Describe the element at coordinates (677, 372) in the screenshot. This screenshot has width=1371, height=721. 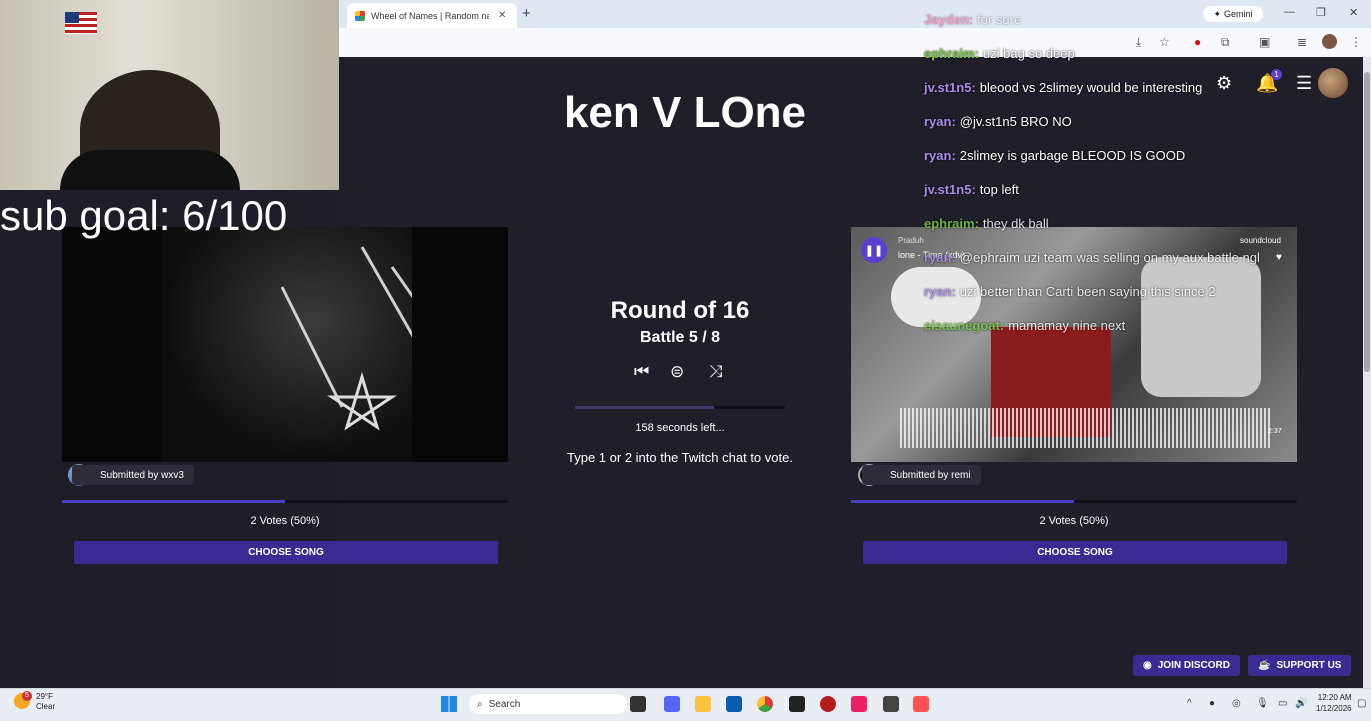
I see `coin-icon: ⊜` at that location.